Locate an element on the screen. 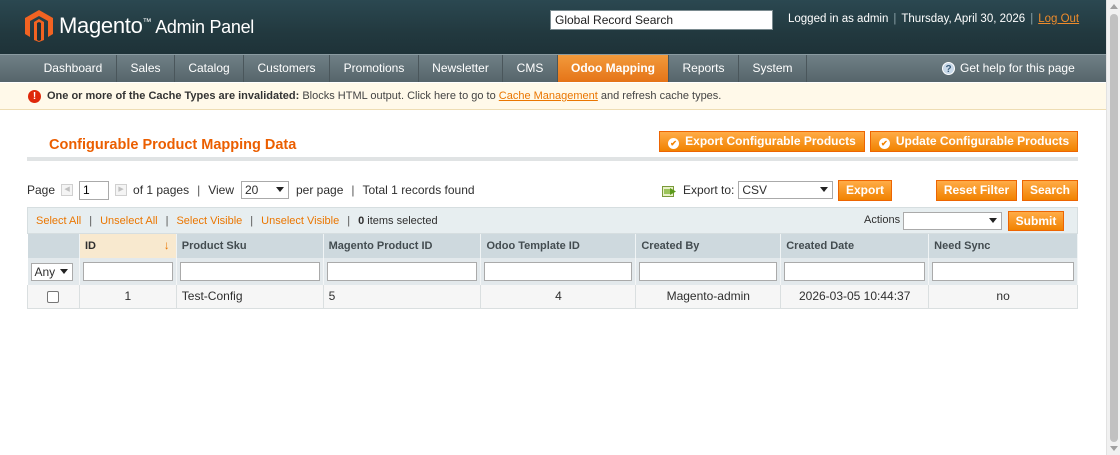 This screenshot has width=1120, height=455. row-checkbox is located at coordinates (53, 297).